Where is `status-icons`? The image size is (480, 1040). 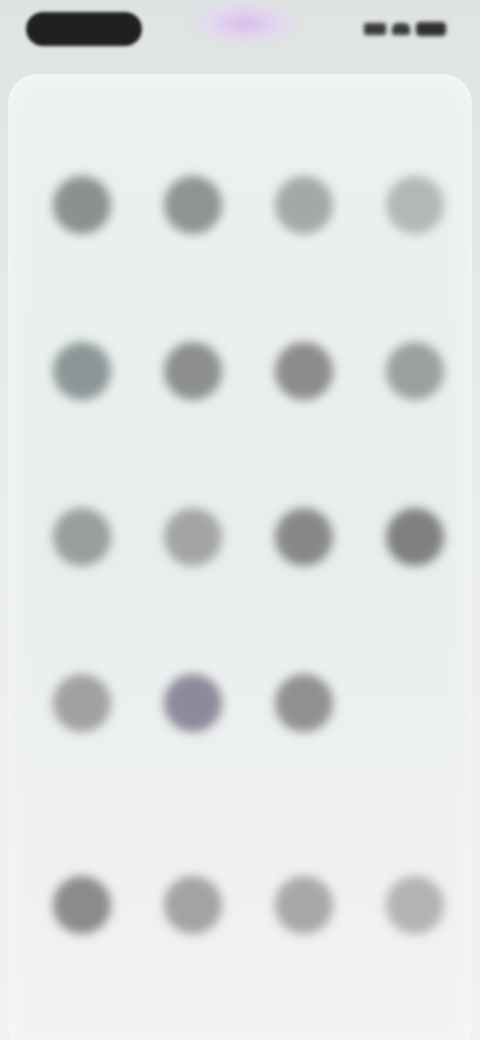 status-icons is located at coordinates (405, 29).